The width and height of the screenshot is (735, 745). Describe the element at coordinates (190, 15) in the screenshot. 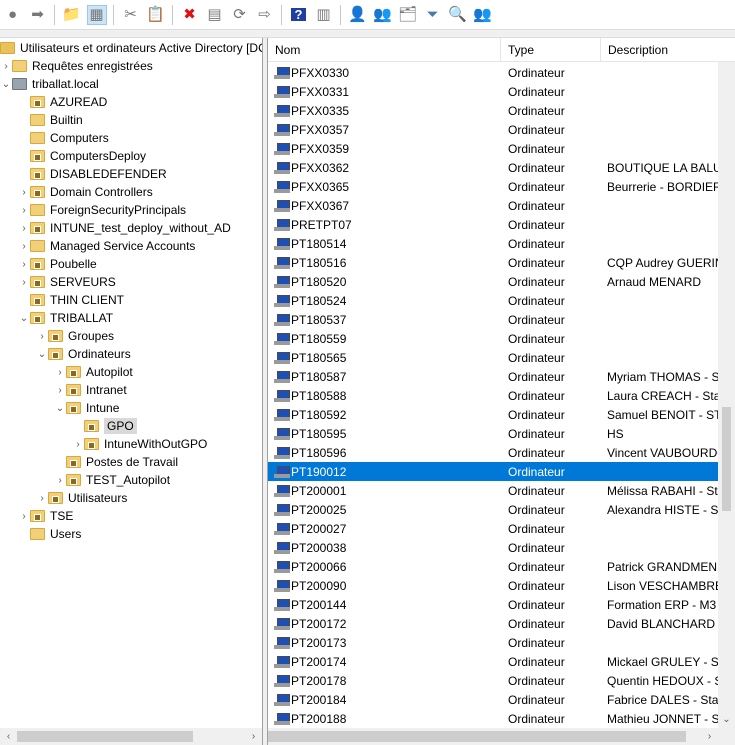

I see `delete-button: ✖` at that location.